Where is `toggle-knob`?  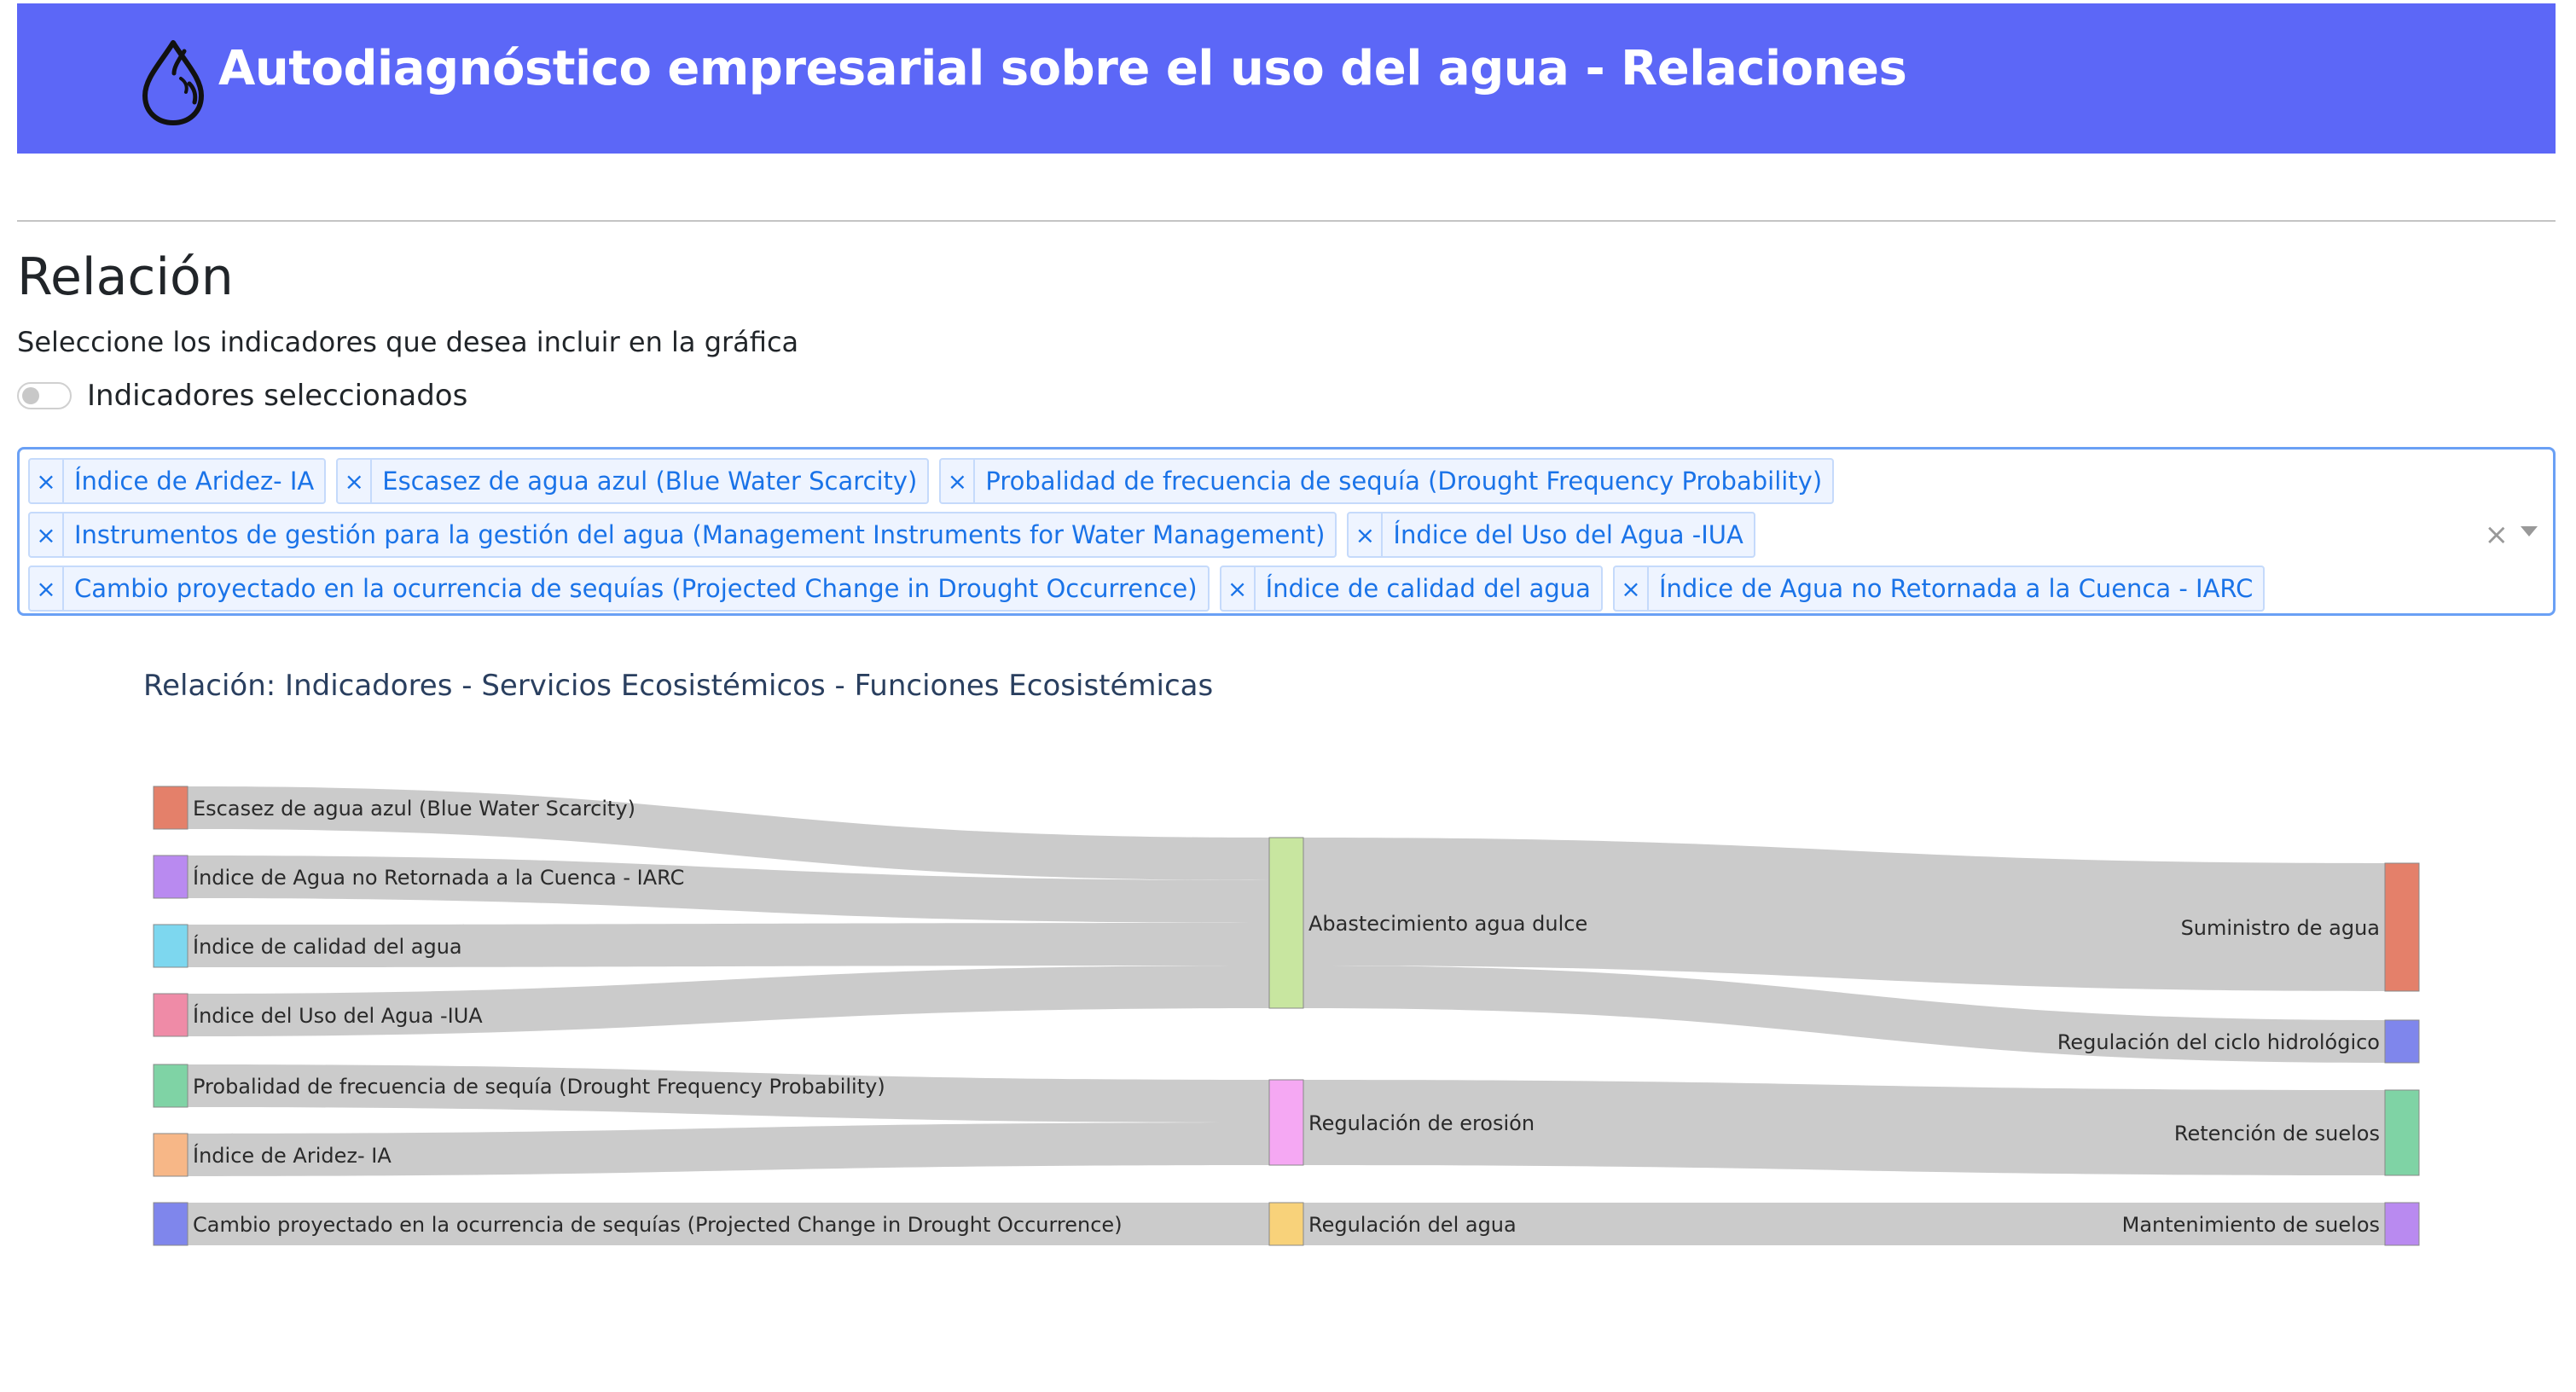
toggle-knob is located at coordinates (30, 395).